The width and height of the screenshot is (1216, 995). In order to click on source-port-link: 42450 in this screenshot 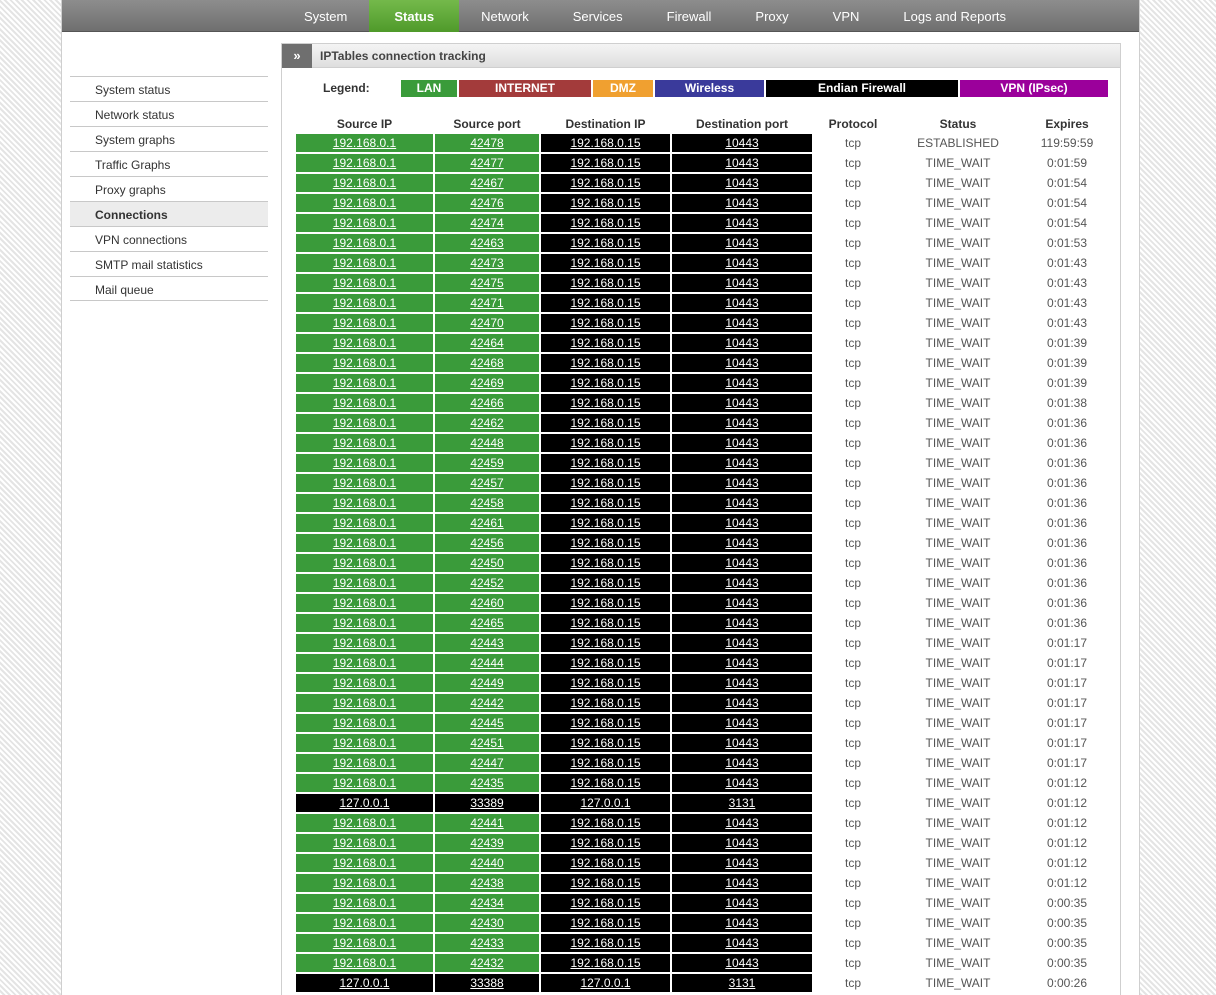, I will do `click(486, 563)`.